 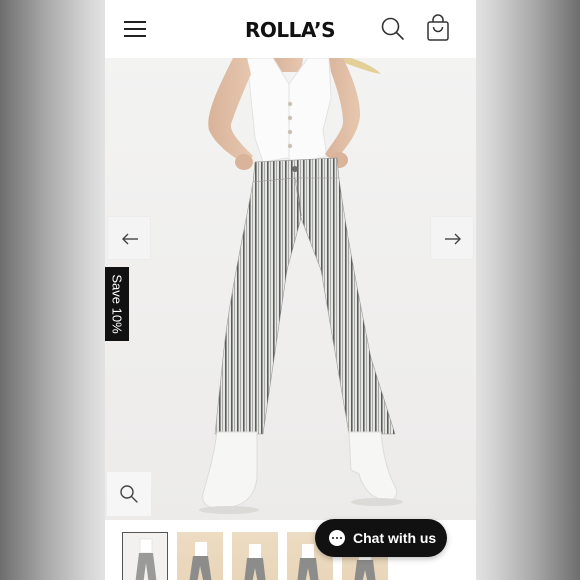 What do you see at coordinates (452, 238) in the screenshot?
I see `arrow-right-icon` at bounding box center [452, 238].